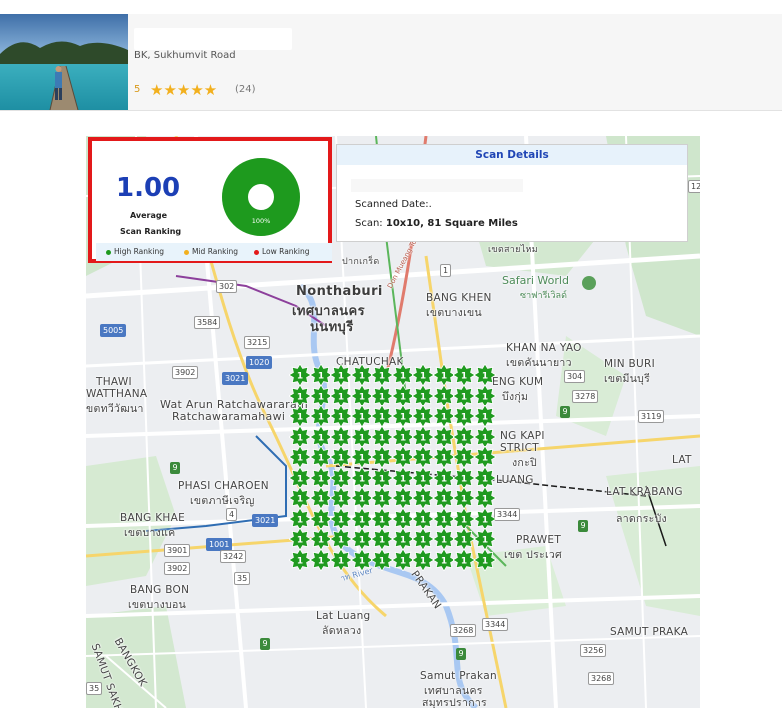 This screenshot has height=708, width=782. What do you see at coordinates (589, 283) in the screenshot?
I see `safari-world-pin-icon` at bounding box center [589, 283].